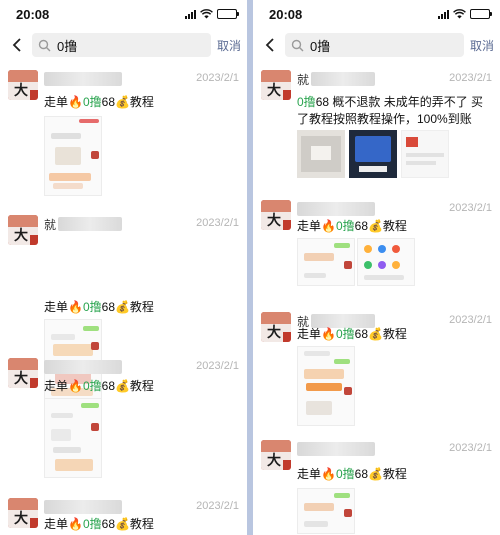 This screenshot has height=535, width=500. Describe the element at coordinates (390, 110) in the screenshot. I see `post-text: 0撸68 概不退款 未成年的弄不了 买了教程按照教程操作，100%到账` at that location.